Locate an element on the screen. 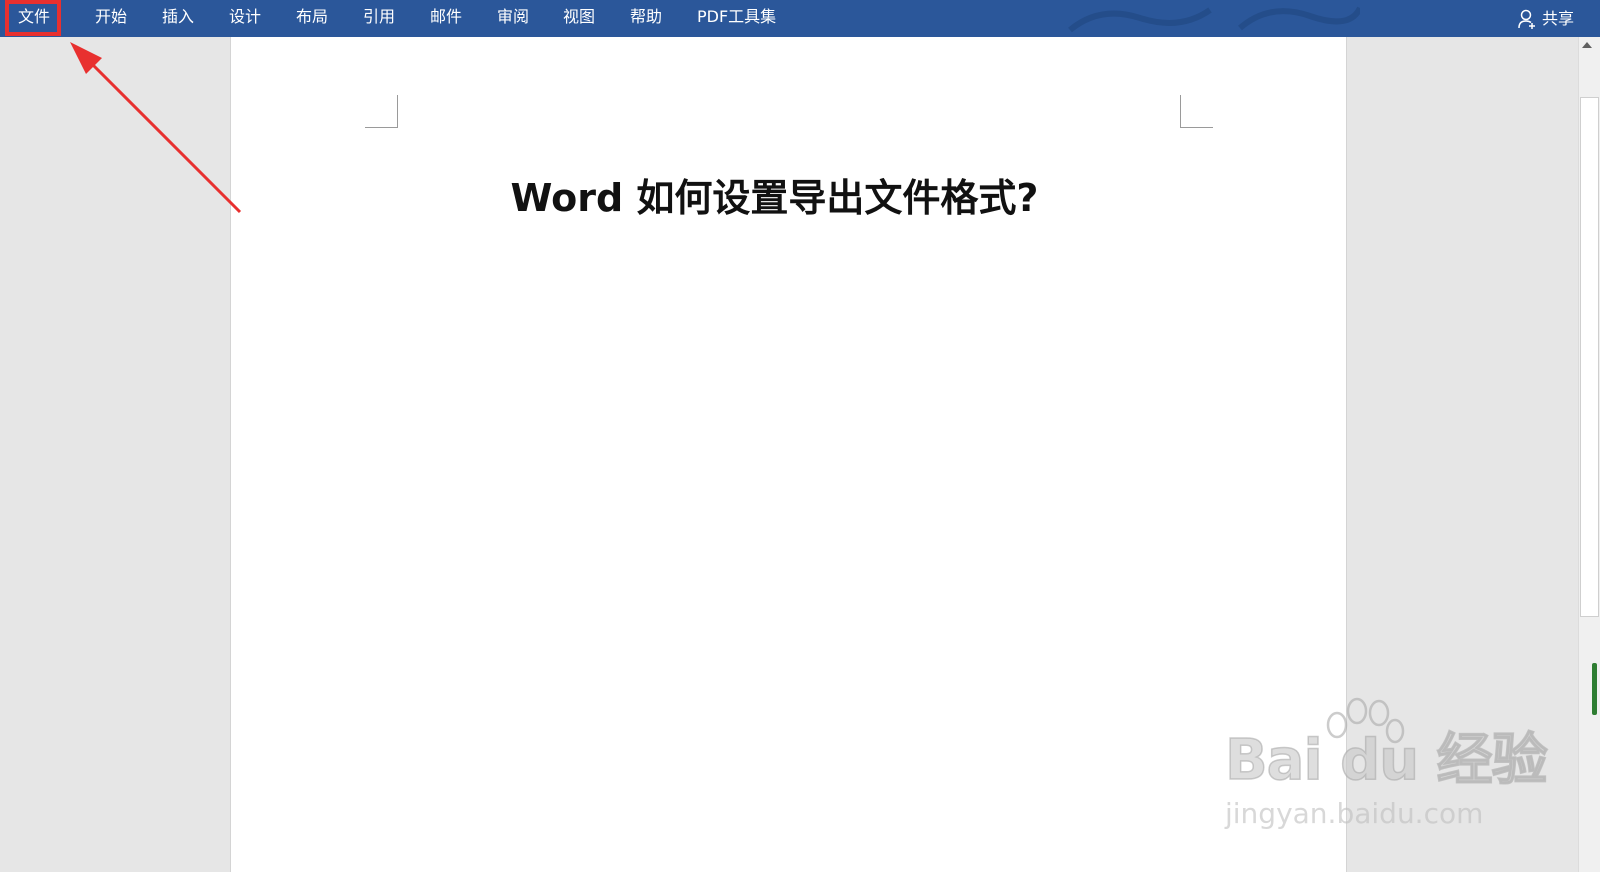 This screenshot has width=1600, height=872. tab-help: 帮助 is located at coordinates (646, 18).